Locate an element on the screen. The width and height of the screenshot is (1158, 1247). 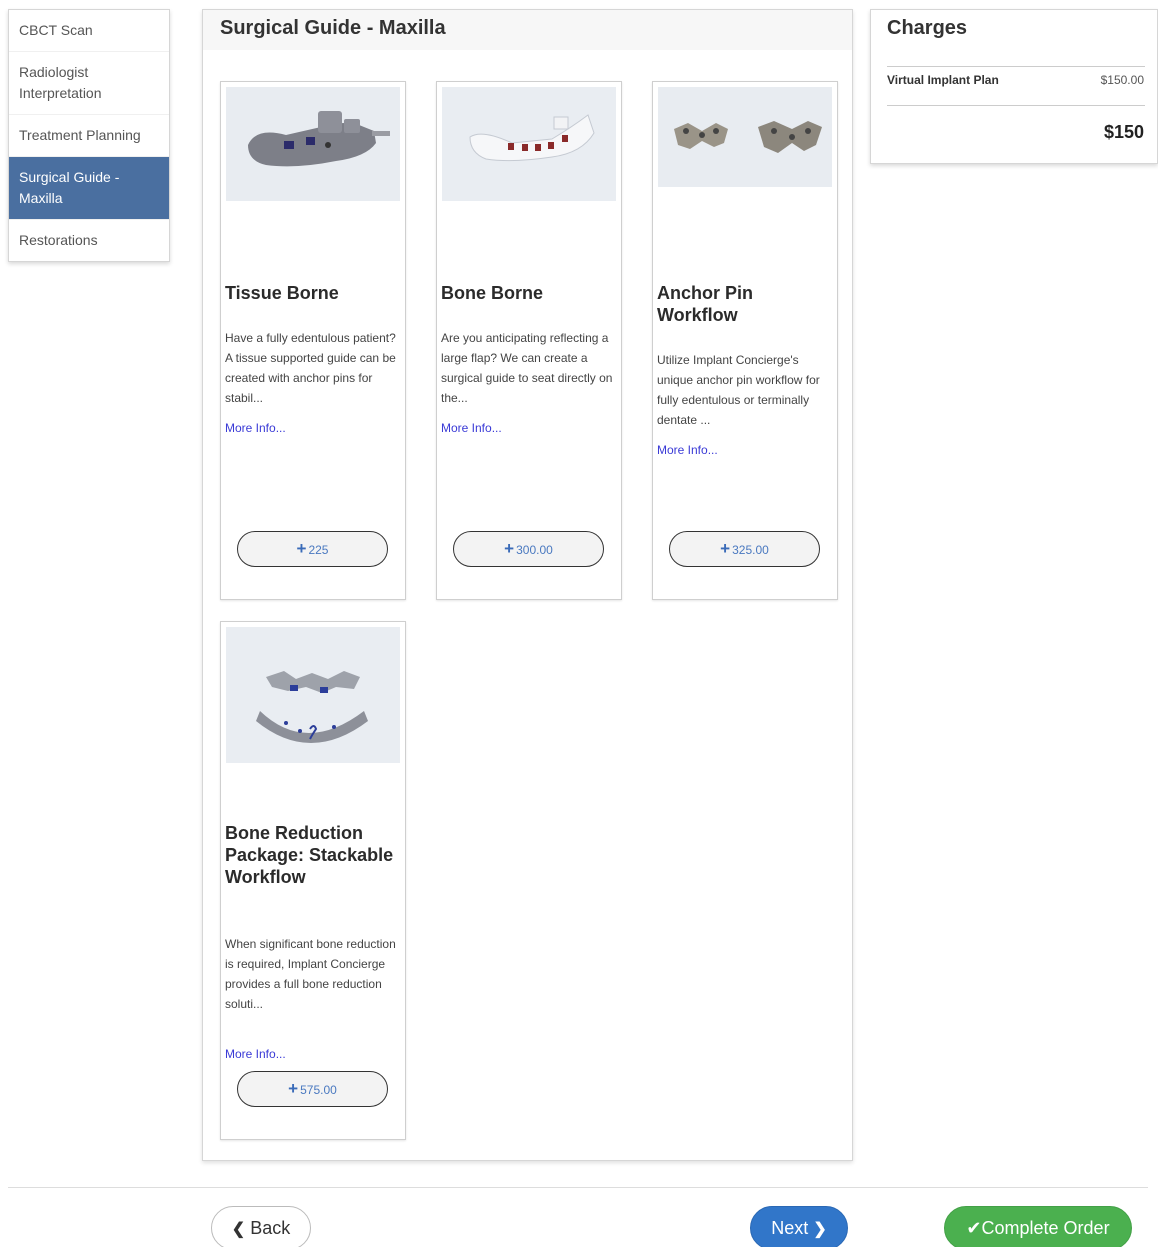
next-label: Next is located at coordinates (790, 1228).